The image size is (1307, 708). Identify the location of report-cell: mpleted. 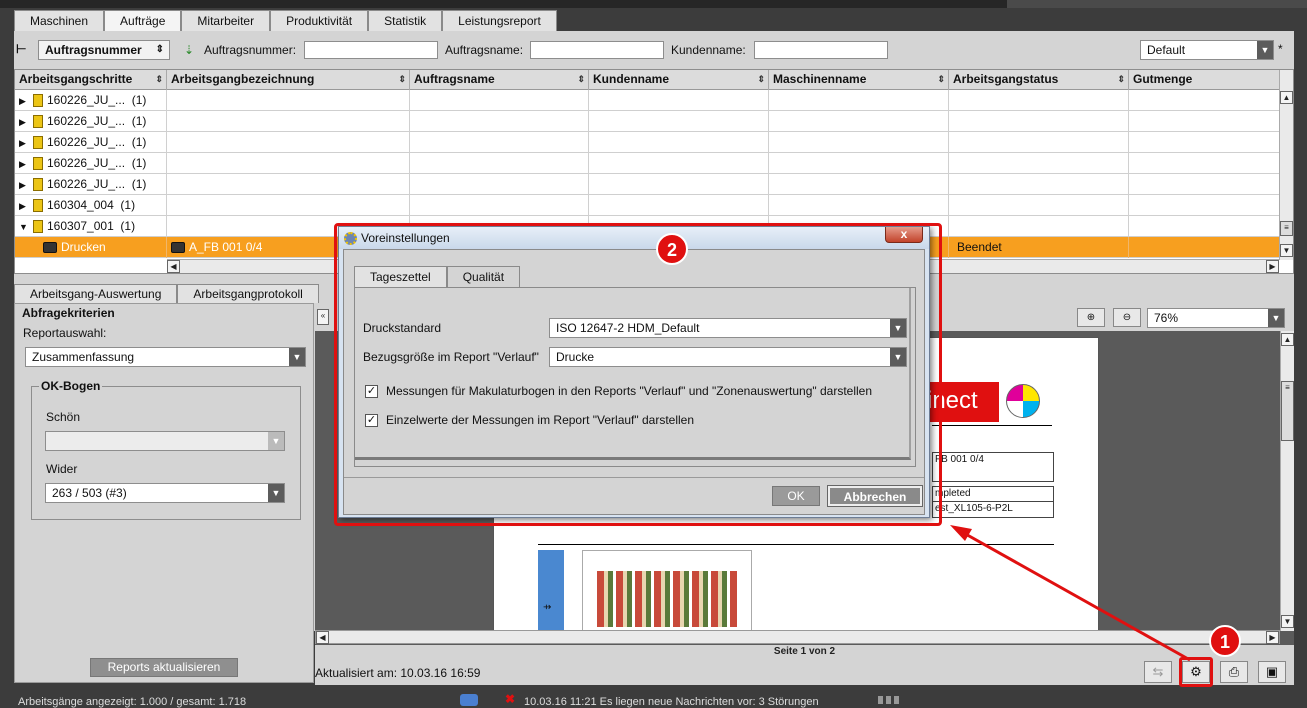
(993, 494).